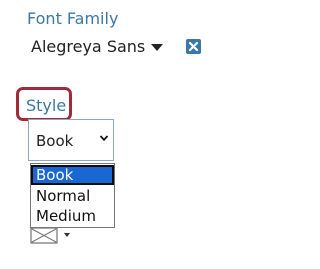 The height and width of the screenshot is (269, 320). I want to click on close-icon, so click(193, 46).